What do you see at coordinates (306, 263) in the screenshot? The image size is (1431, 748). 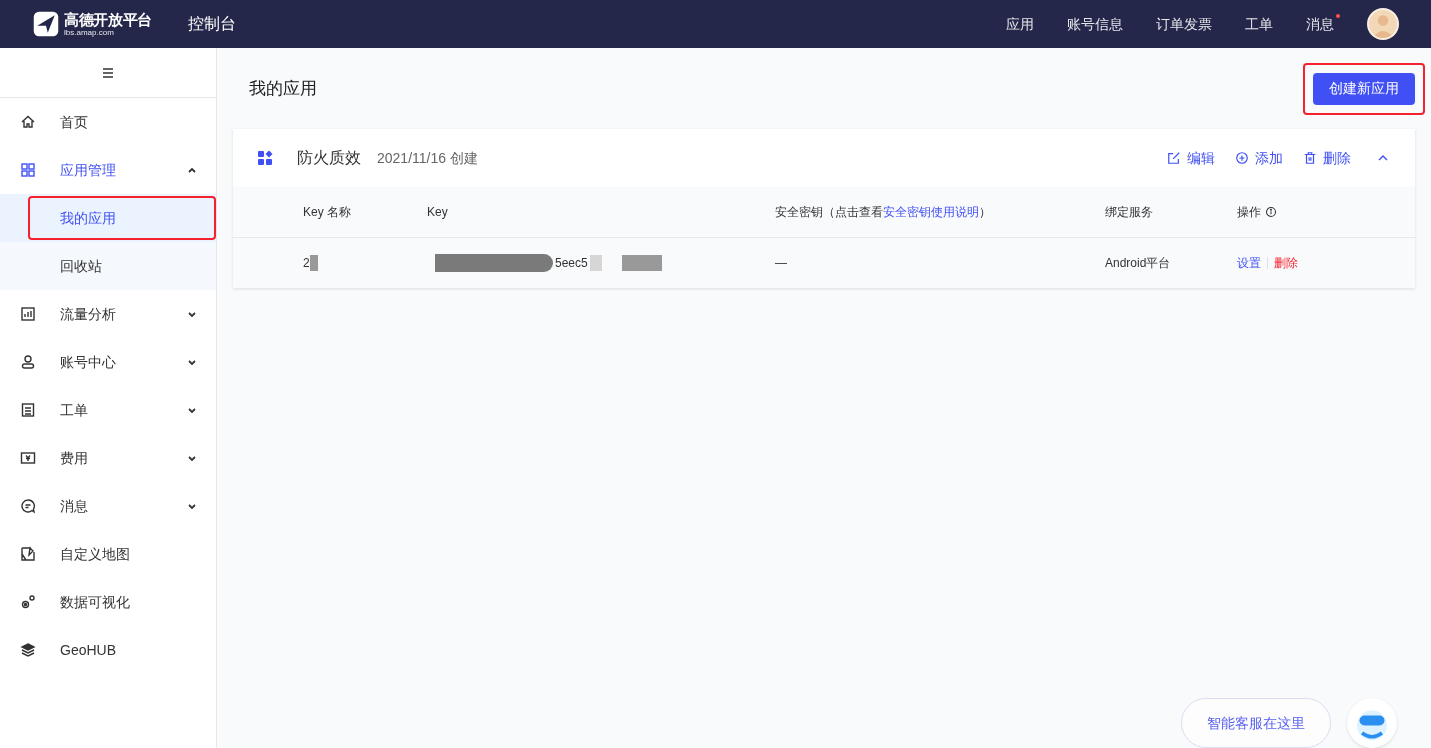 I see `table-cell-text: 2` at bounding box center [306, 263].